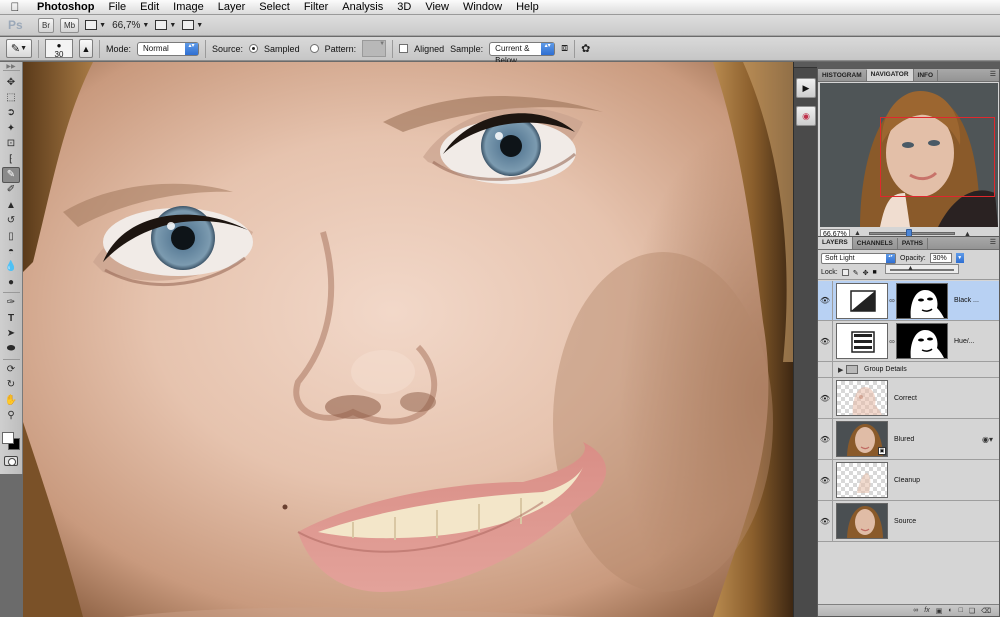 The width and height of the screenshot is (1000, 617). What do you see at coordinates (842, 75) in the screenshot?
I see `tab-histogram: HISTOGRAM` at bounding box center [842, 75].